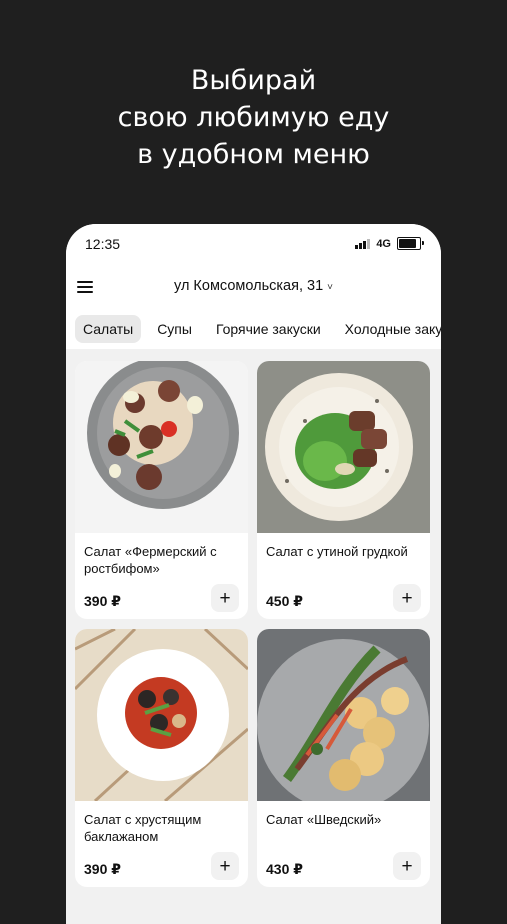 The height and width of the screenshot is (924, 507). Describe the element at coordinates (253, 154) in the screenshot. I see `promo-line-3: в удобном меню` at that location.